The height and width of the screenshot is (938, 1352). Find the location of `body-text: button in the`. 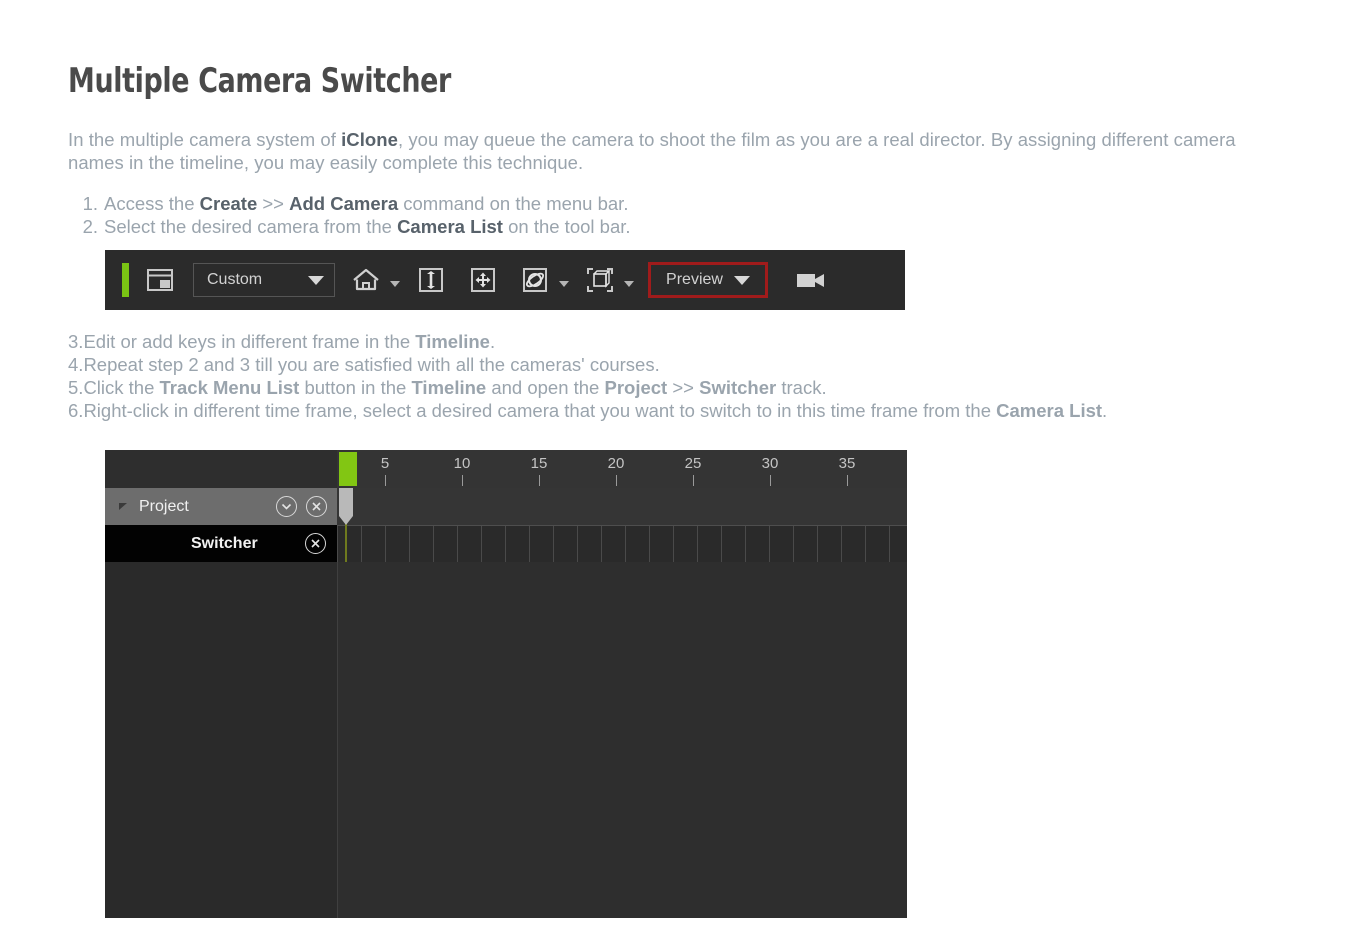

body-text: button in the is located at coordinates (355, 387).